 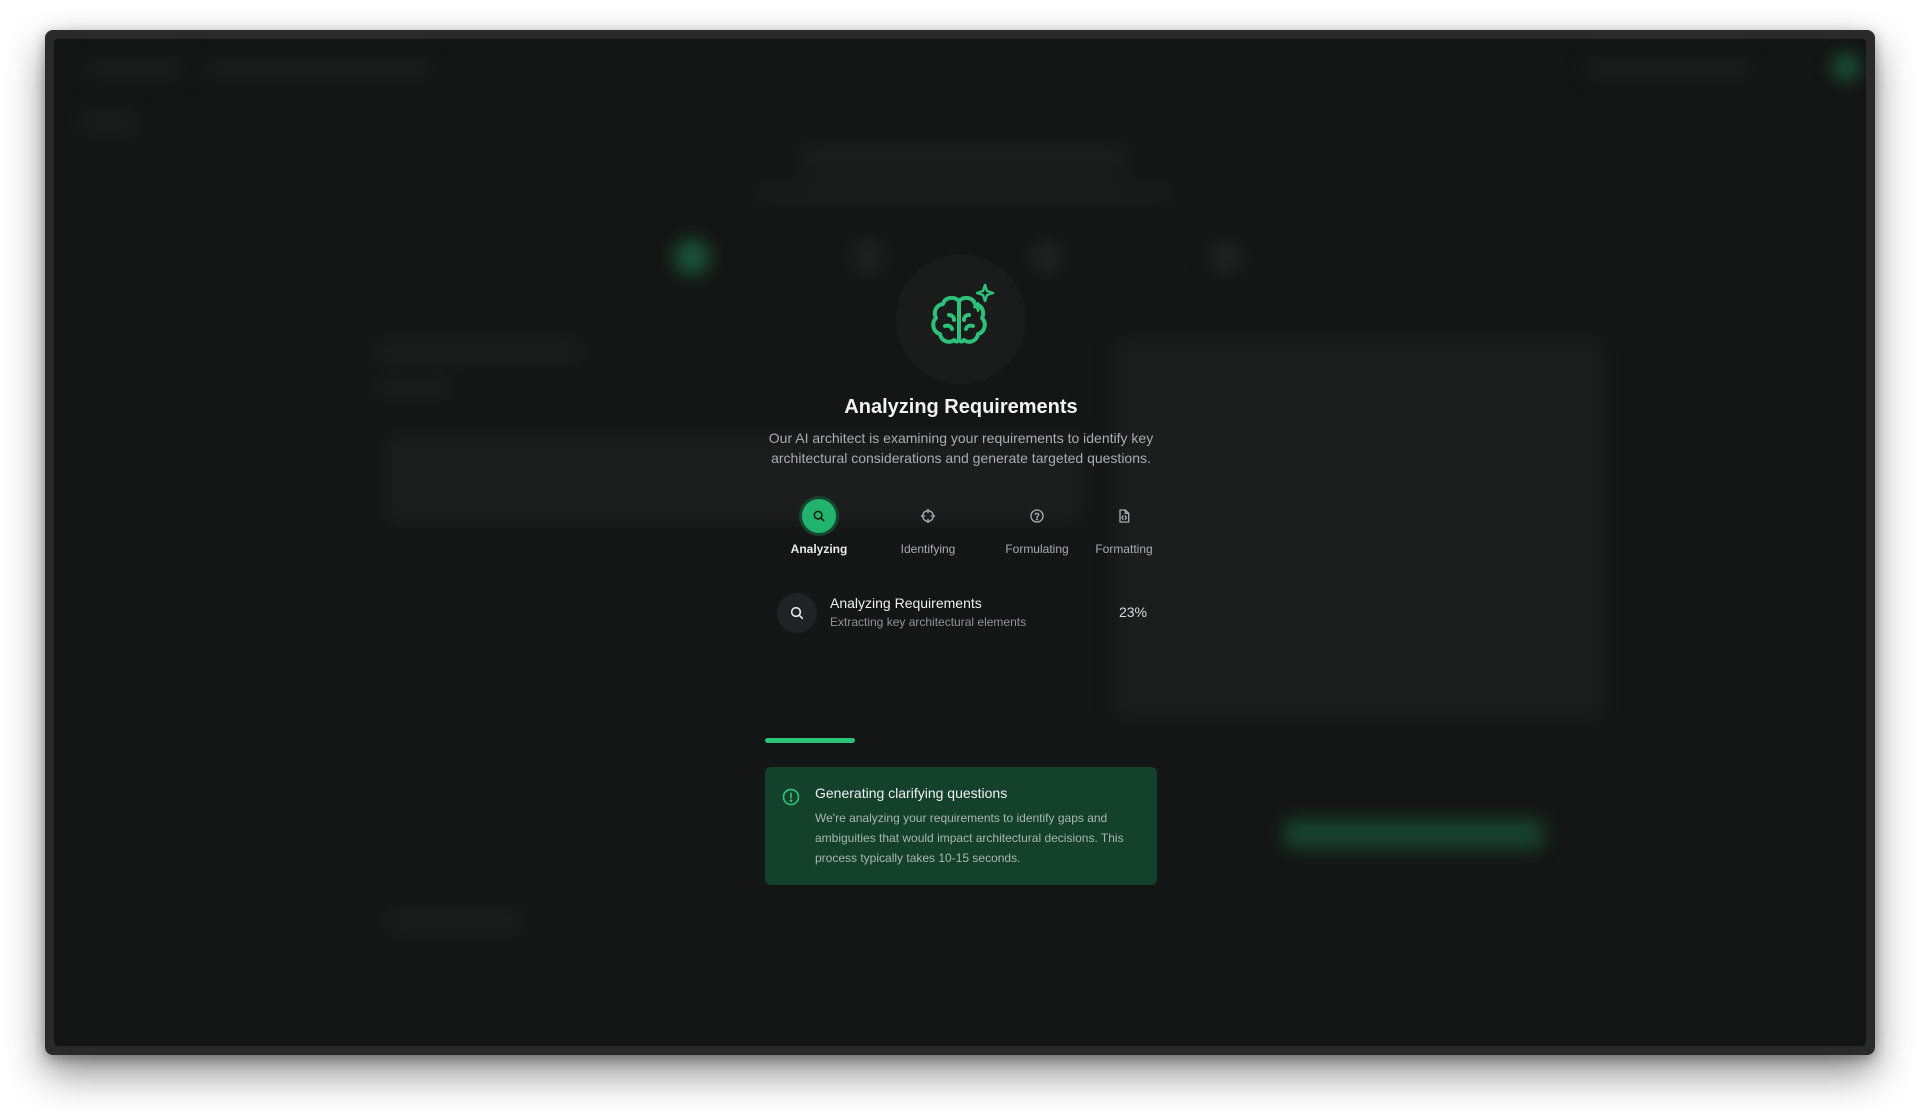 I want to click on bg-right-card, so click(x=1359, y=529).